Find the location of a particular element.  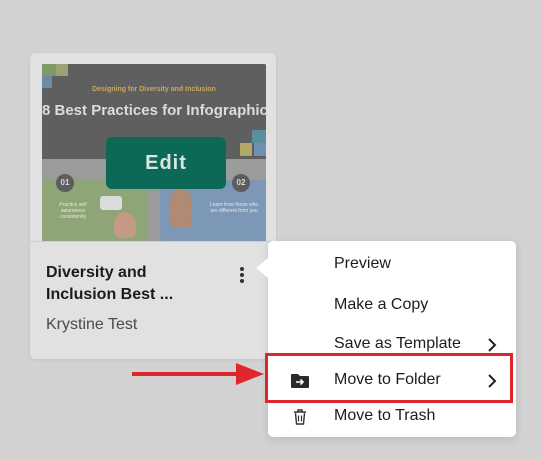

thumbnail-subtitle: Designing for Diversity and Inclusion is located at coordinates (154, 89).